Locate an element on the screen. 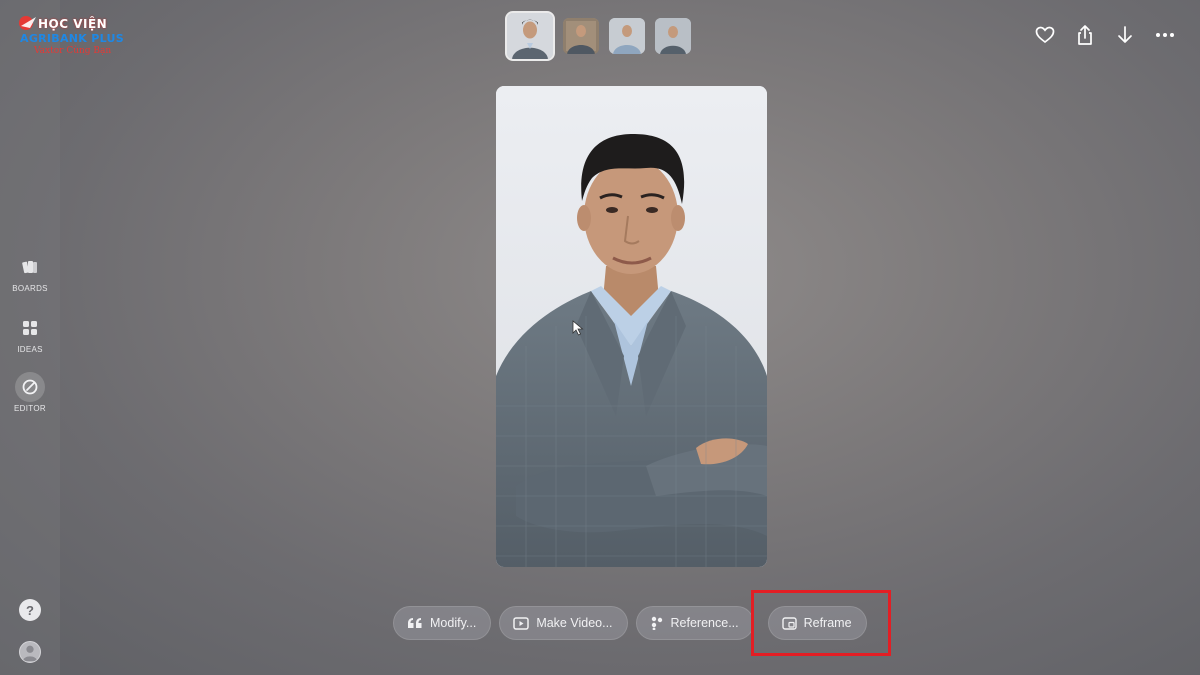  share-button is located at coordinates (1085, 35).